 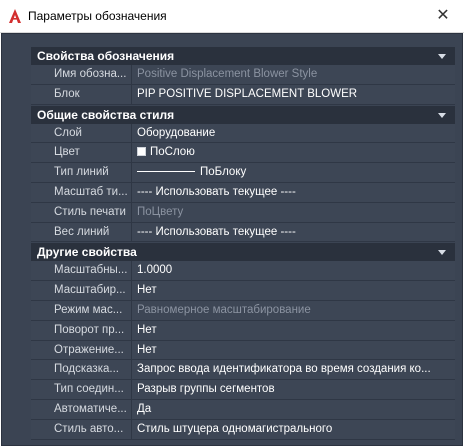 I want to click on property-value-text: ПоБлоку, so click(x=223, y=172).